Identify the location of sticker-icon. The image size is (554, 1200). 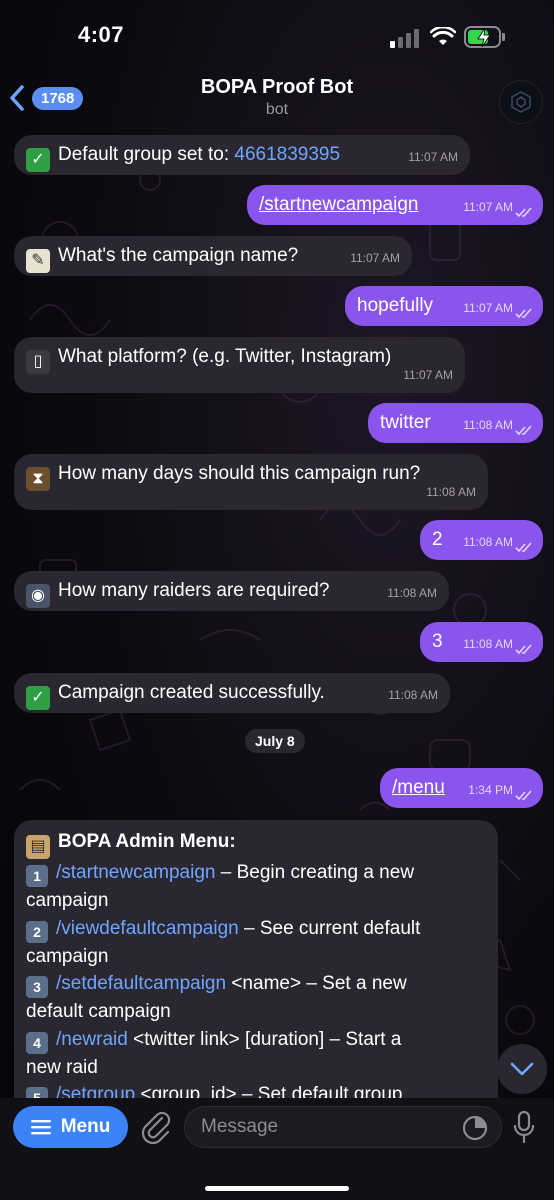
(475, 1128).